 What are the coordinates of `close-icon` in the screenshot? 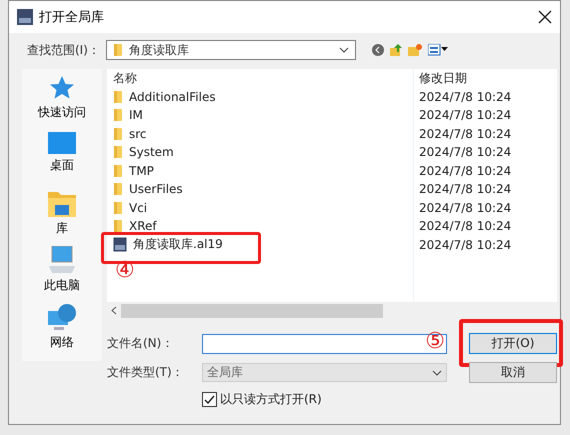 It's located at (545, 17).